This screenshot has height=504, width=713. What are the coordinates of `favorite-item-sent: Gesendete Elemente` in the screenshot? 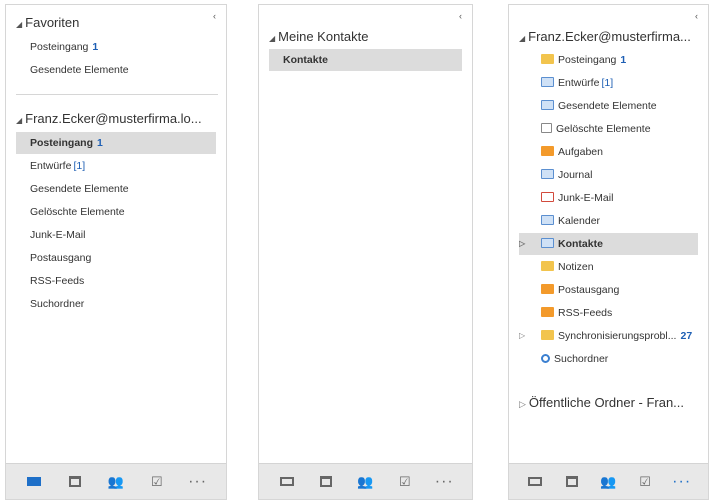 It's located at (116, 70).